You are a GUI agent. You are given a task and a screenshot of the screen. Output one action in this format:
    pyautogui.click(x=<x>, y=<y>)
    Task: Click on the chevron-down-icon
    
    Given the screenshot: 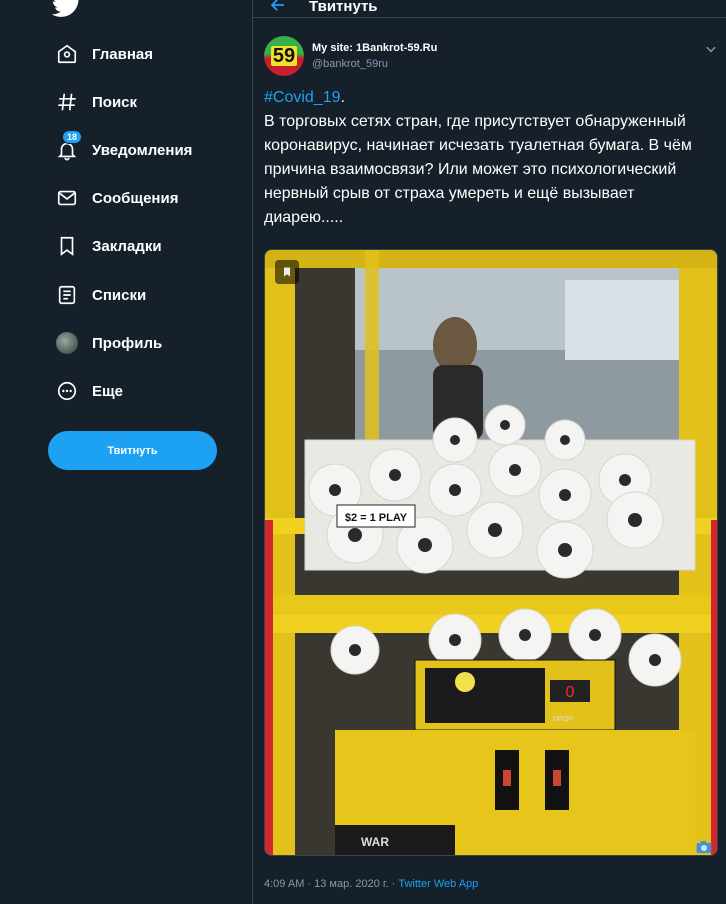 What is the action you would take?
    pyautogui.click(x=711, y=49)
    